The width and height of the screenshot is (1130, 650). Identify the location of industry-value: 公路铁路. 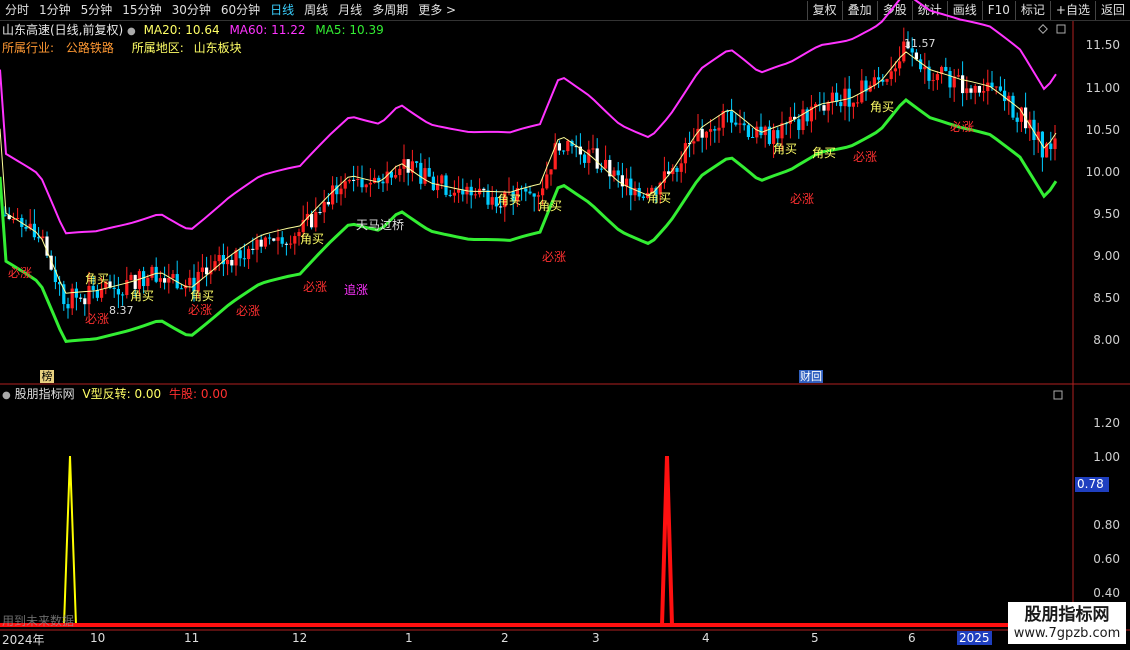
(90, 48).